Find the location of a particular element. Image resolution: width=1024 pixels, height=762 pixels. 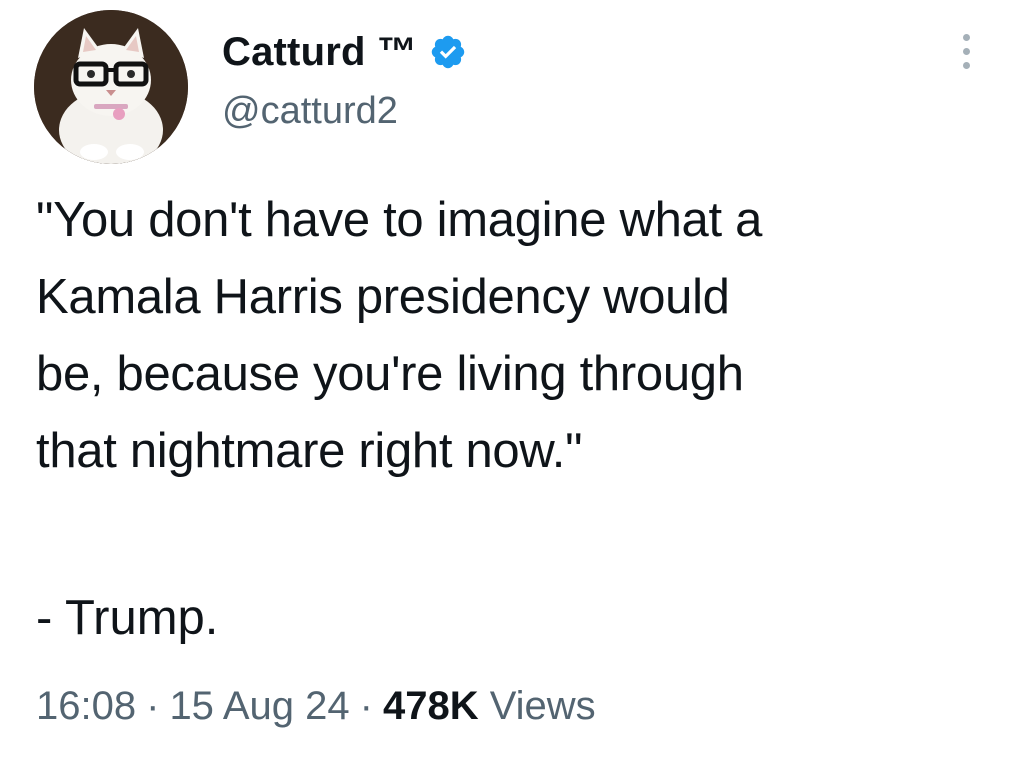

more-options-icon is located at coordinates (966, 56).